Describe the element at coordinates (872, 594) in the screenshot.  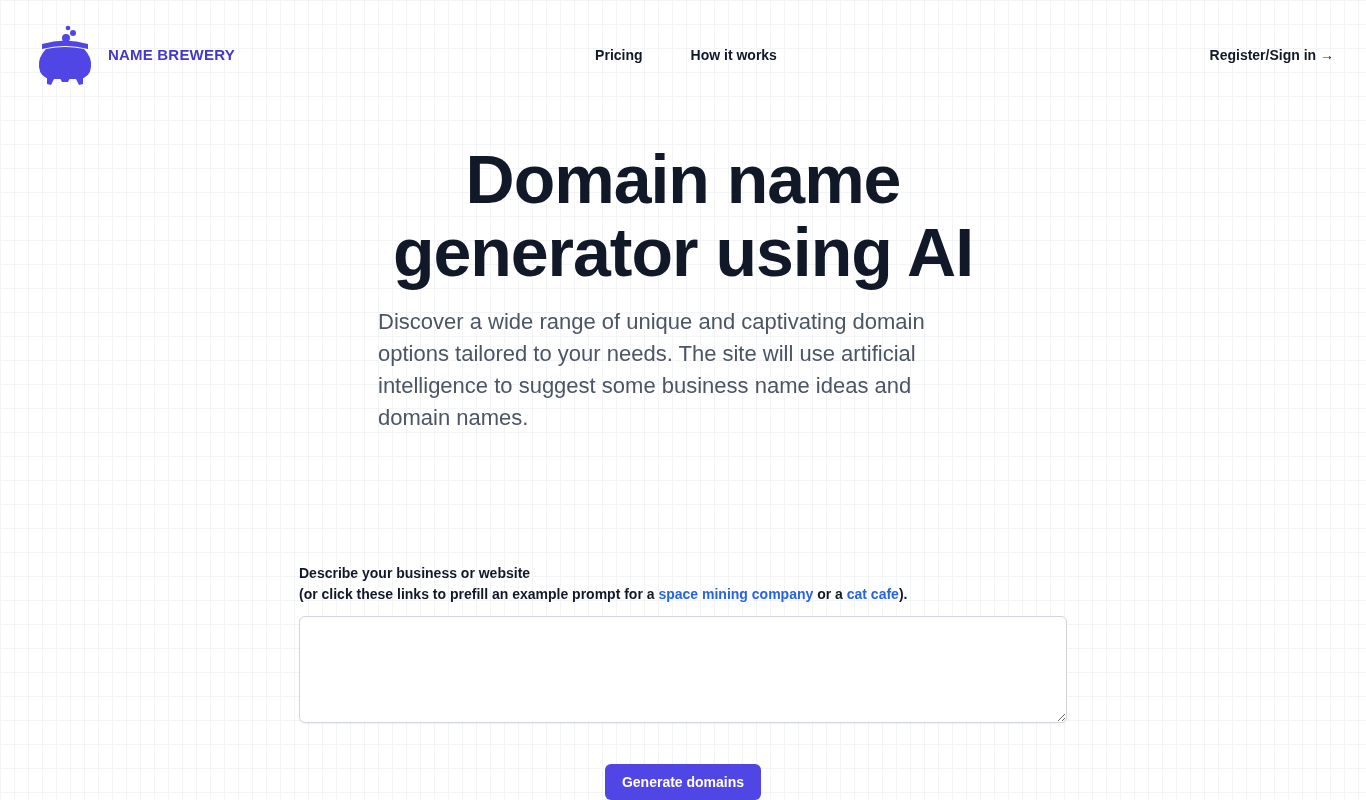
I see `example-prompt-link: cat cafe` at that location.